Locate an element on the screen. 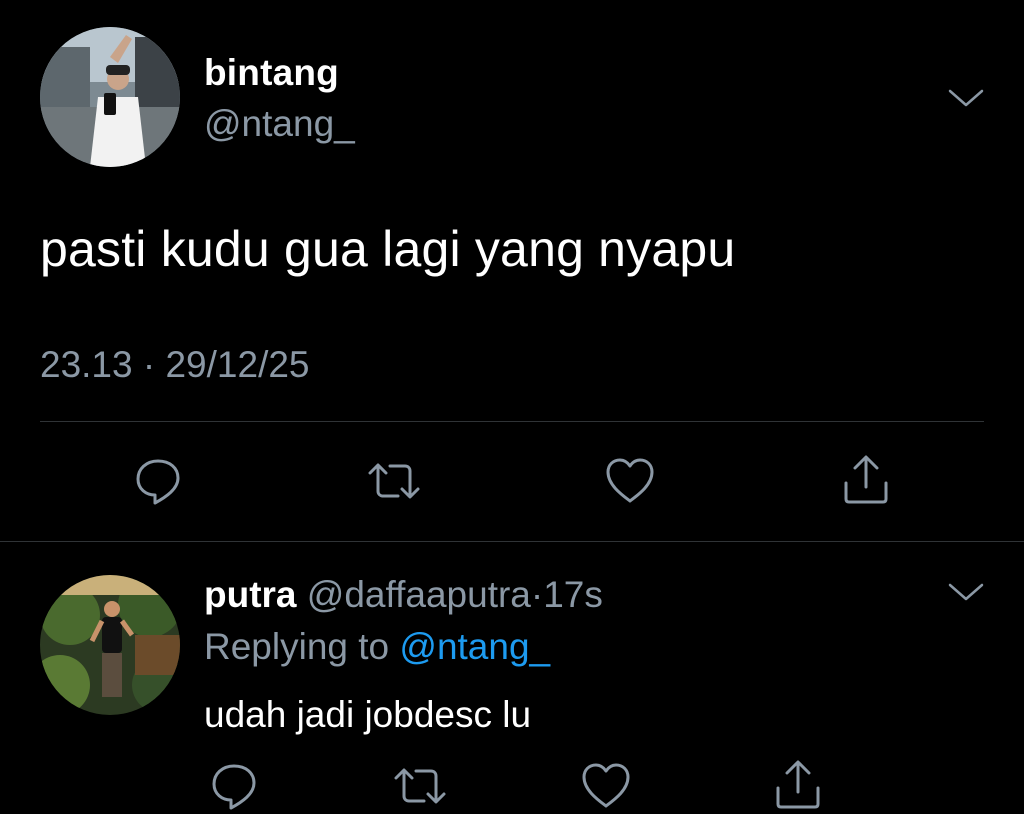 The width and height of the screenshot is (1024, 814). reply-button is located at coordinates (158, 481).